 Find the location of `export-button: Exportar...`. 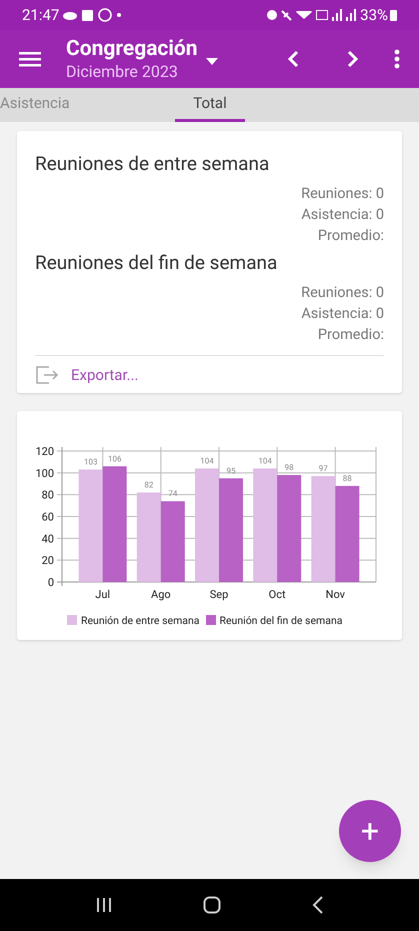

export-button: Exportar... is located at coordinates (87, 375).